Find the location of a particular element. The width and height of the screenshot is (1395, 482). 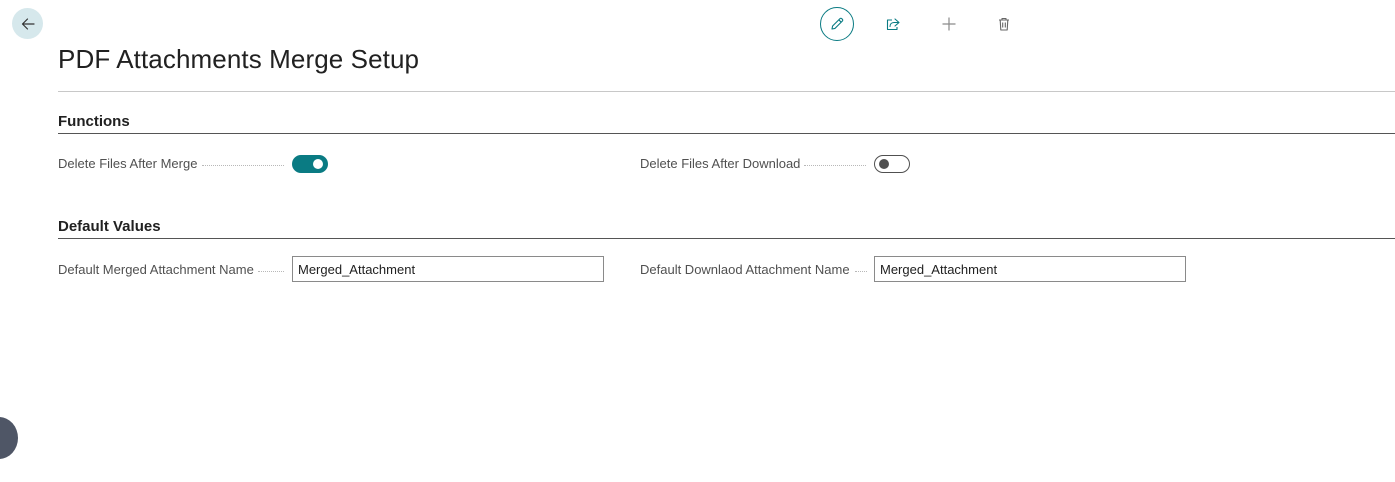

merged-name-input is located at coordinates (448, 269).